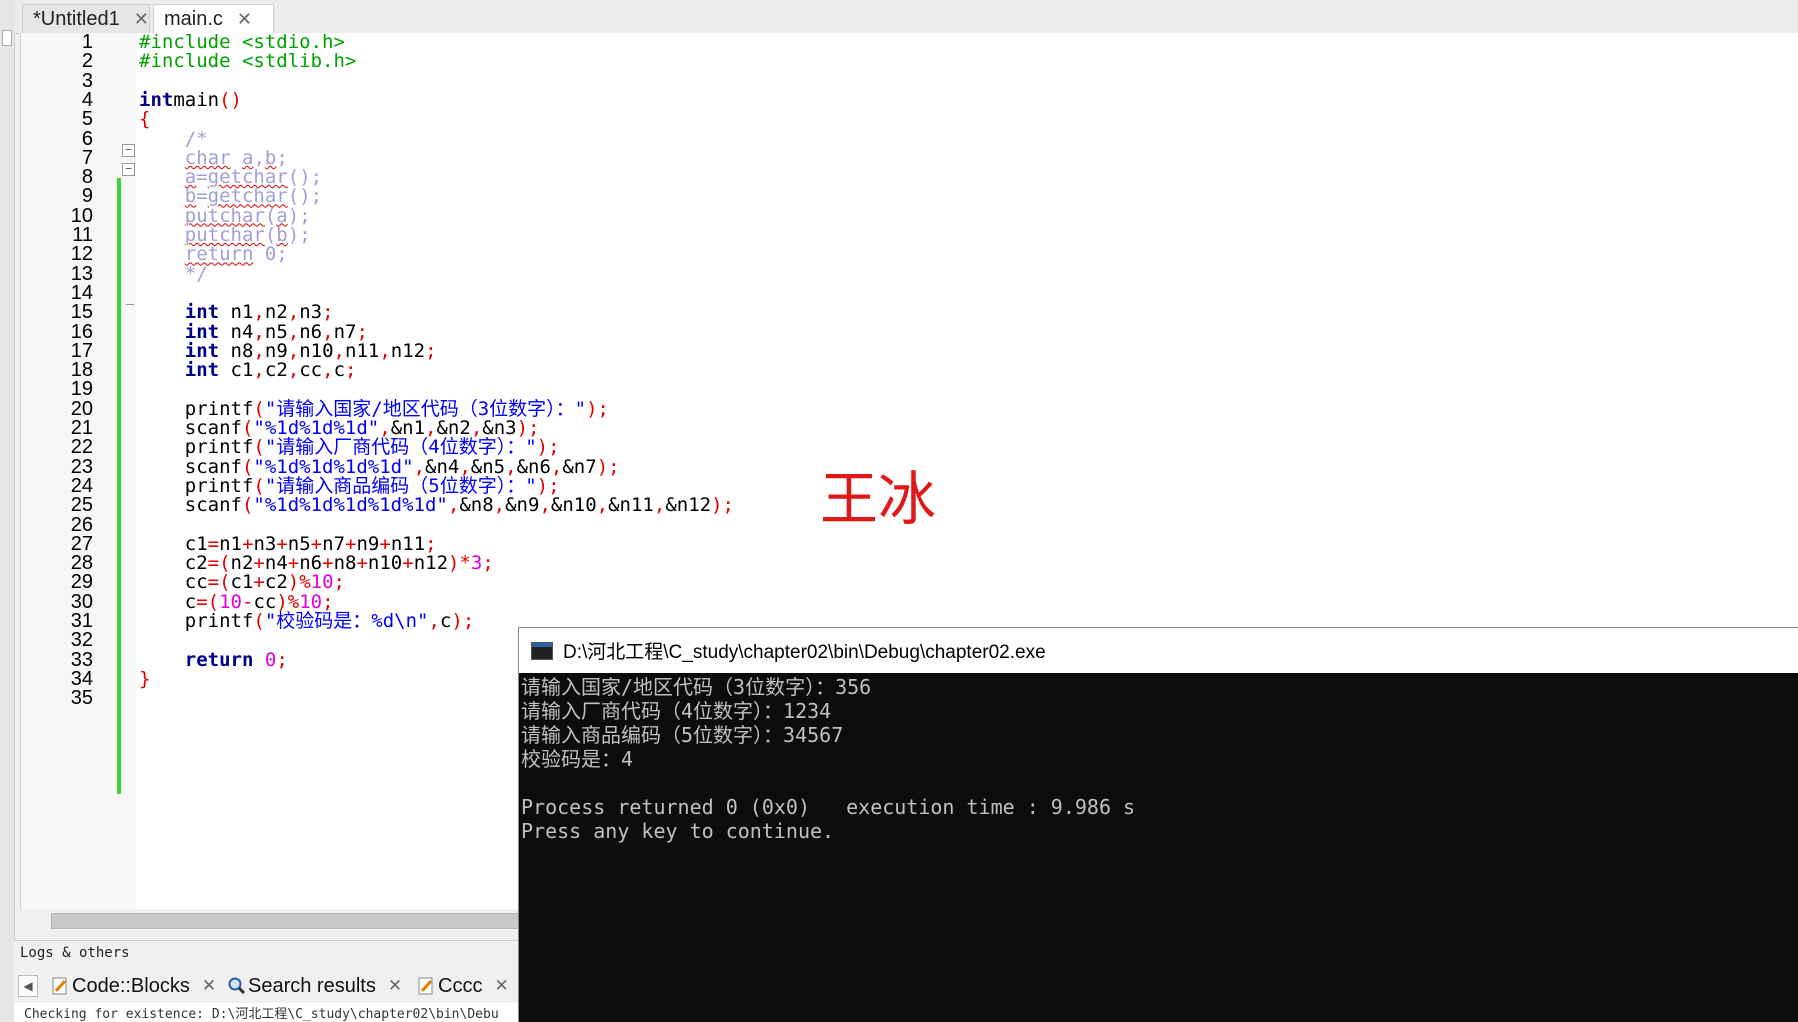 This screenshot has width=1798, height=1022. Describe the element at coordinates (522, 505) in the screenshot. I see `code-token: &n9` at that location.